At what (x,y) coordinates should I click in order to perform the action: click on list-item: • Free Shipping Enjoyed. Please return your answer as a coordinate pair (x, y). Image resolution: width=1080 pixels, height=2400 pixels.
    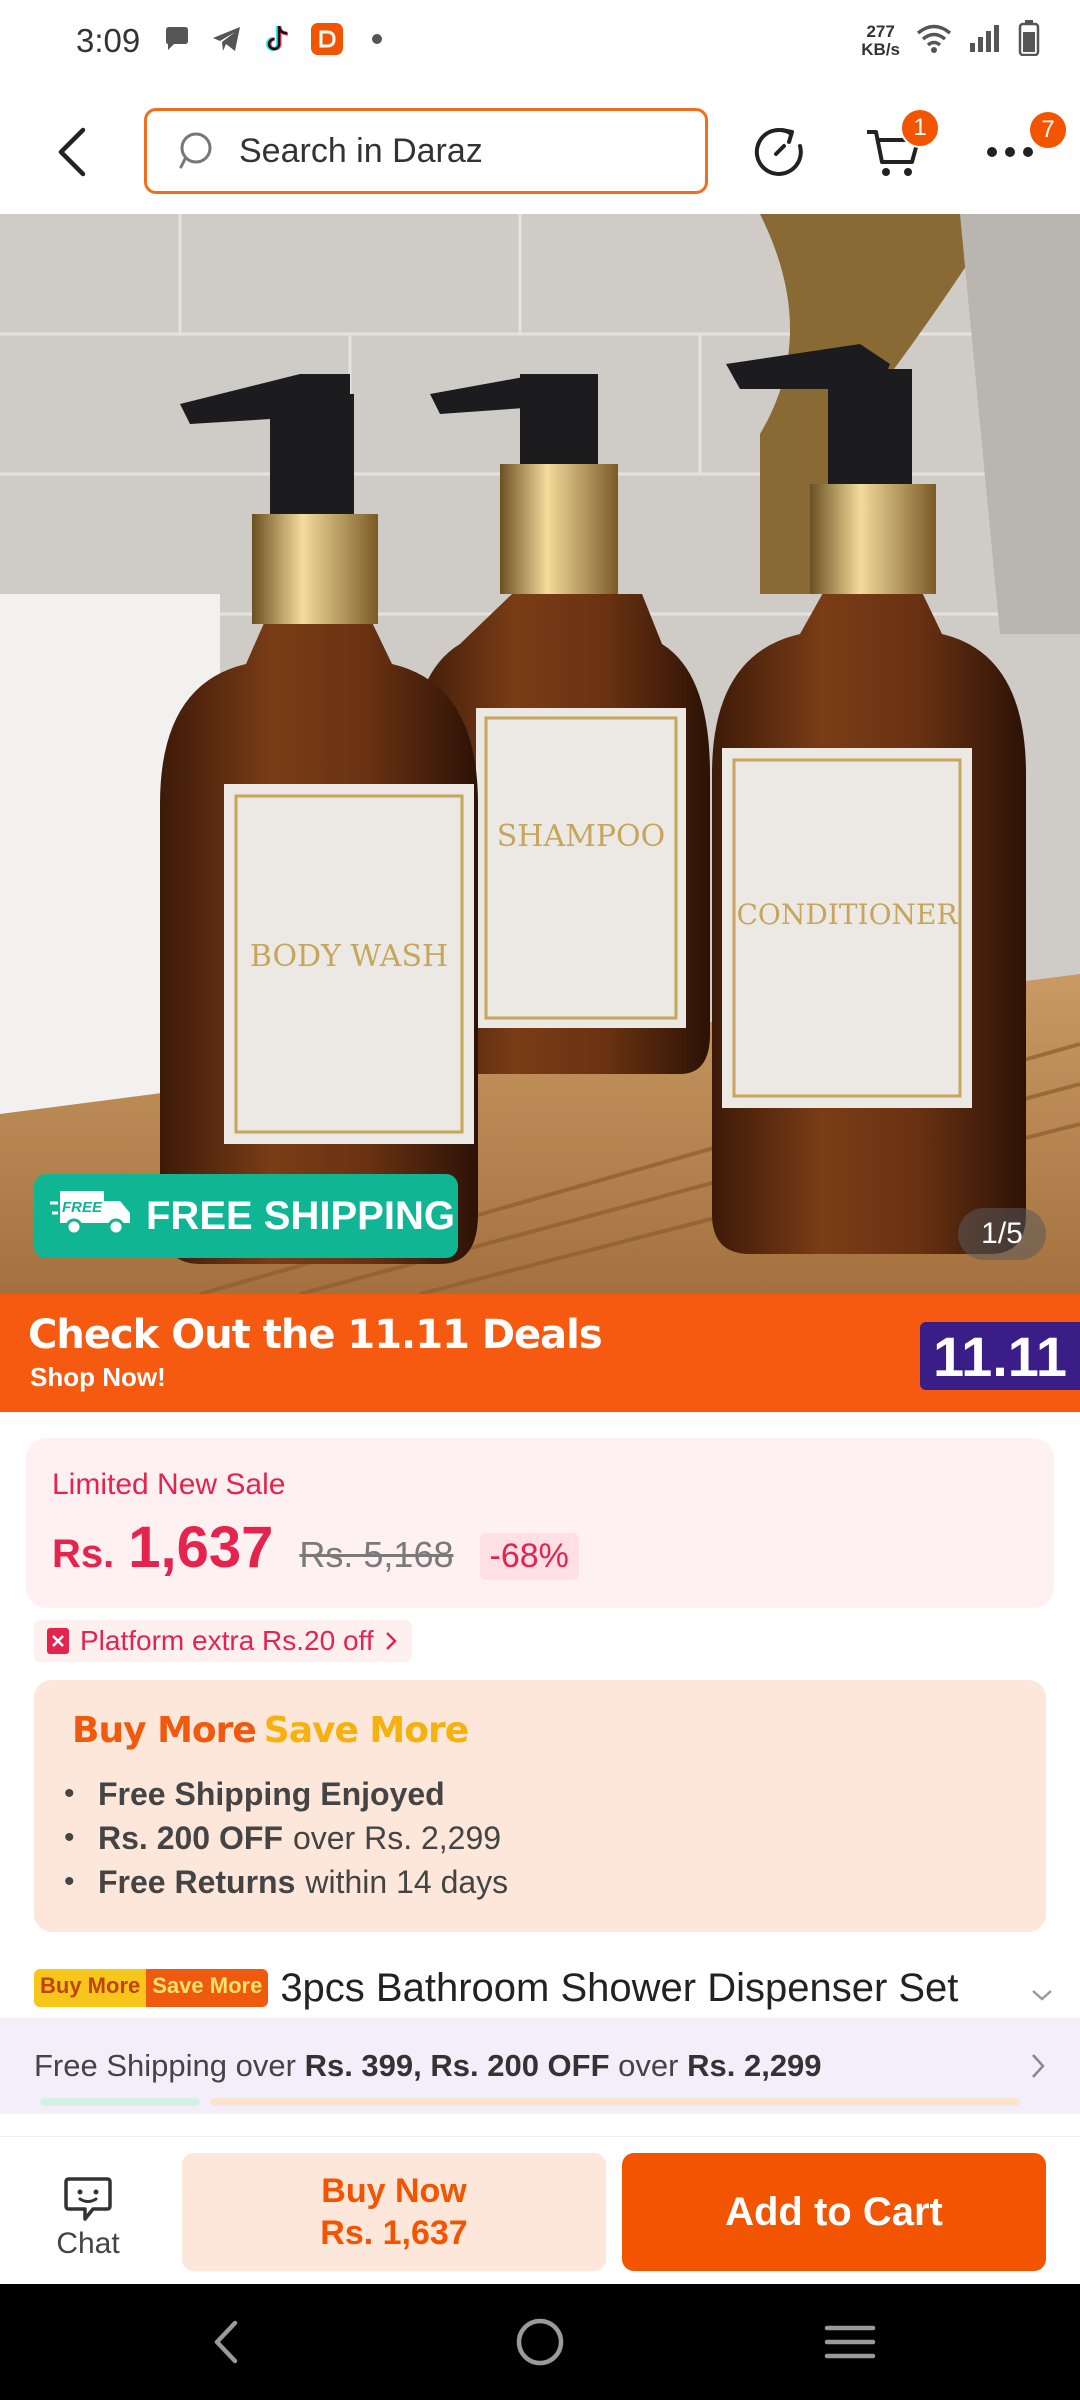
    Looking at the image, I should click on (254, 1794).